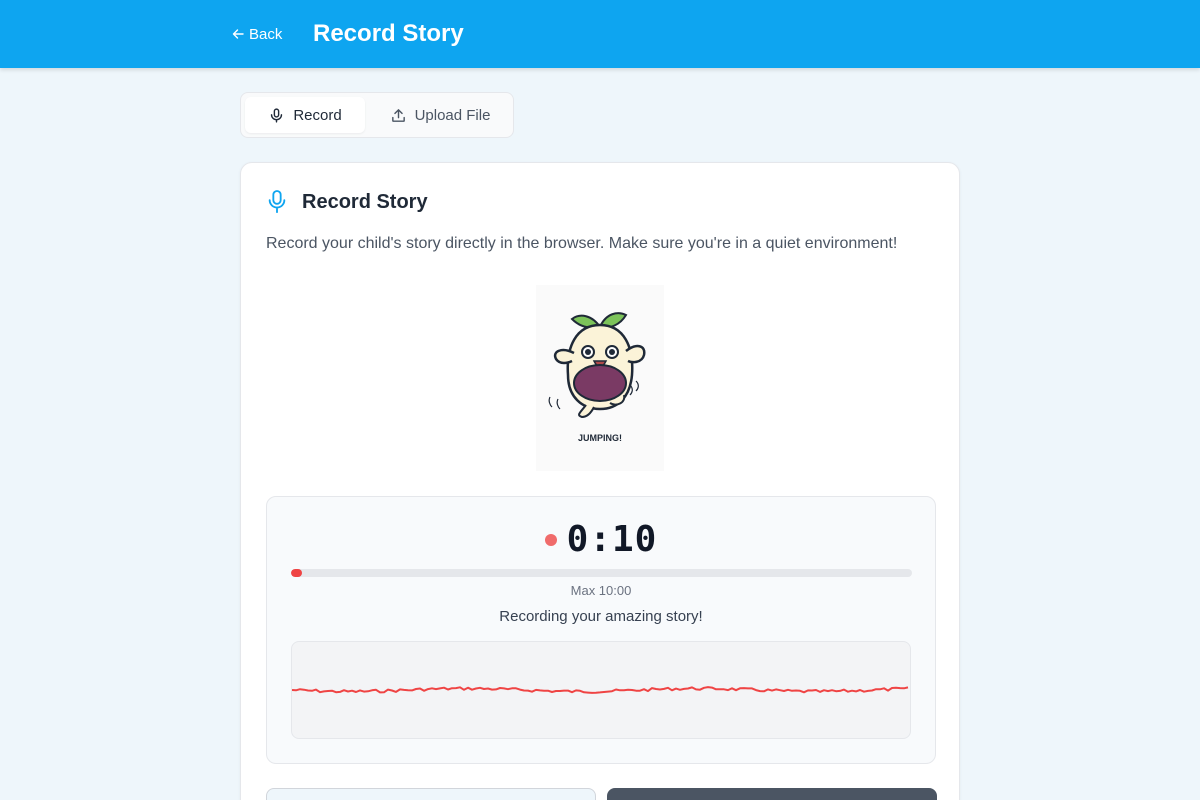 The width and height of the screenshot is (1200, 800). I want to click on waveform-graphic, so click(600, 690).